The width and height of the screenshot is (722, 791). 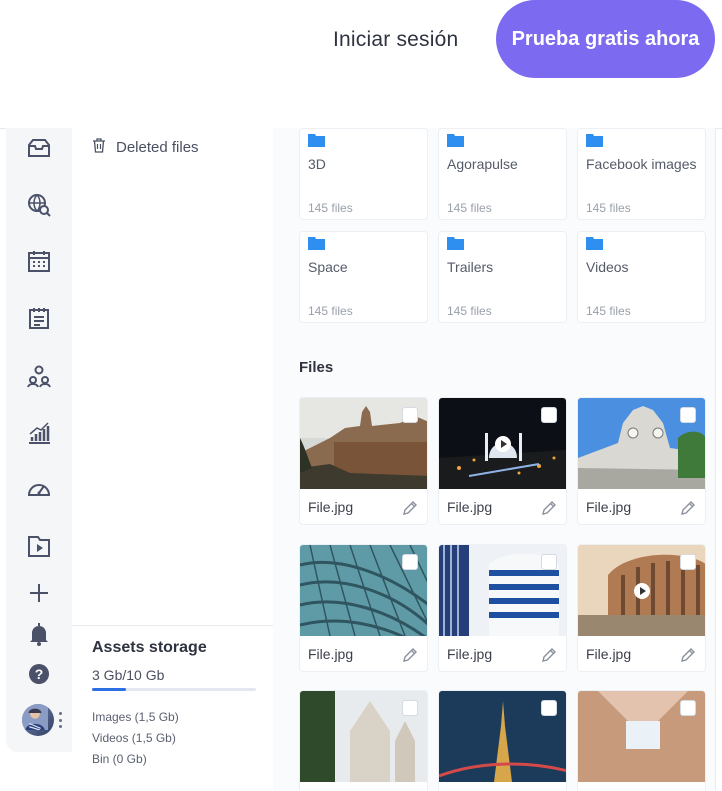 I want to click on folder-name: Agorapulse, so click(x=482, y=164).